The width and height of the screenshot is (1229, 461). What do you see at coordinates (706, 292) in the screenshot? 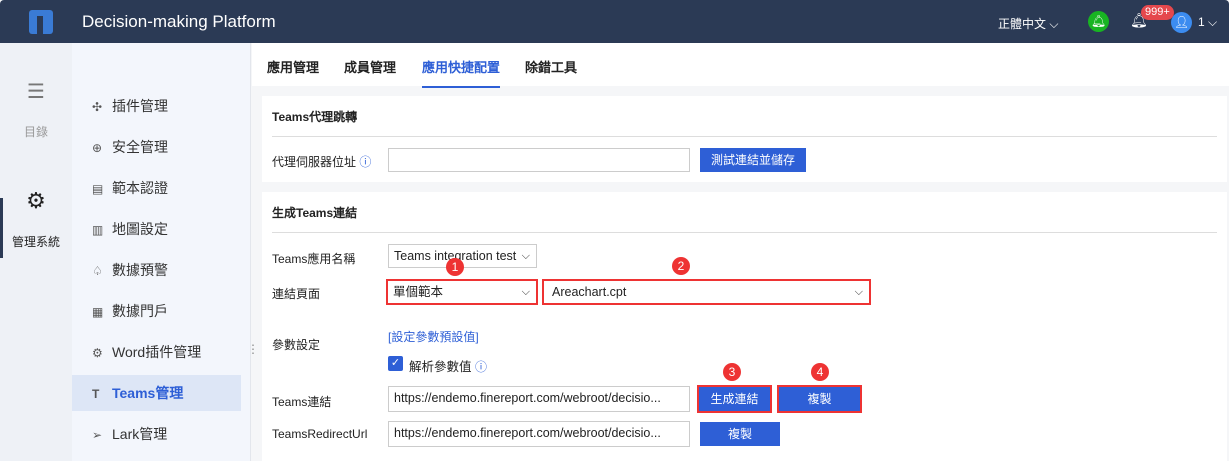
I see `template-file-select: Areachart.cpt ⌵` at bounding box center [706, 292].